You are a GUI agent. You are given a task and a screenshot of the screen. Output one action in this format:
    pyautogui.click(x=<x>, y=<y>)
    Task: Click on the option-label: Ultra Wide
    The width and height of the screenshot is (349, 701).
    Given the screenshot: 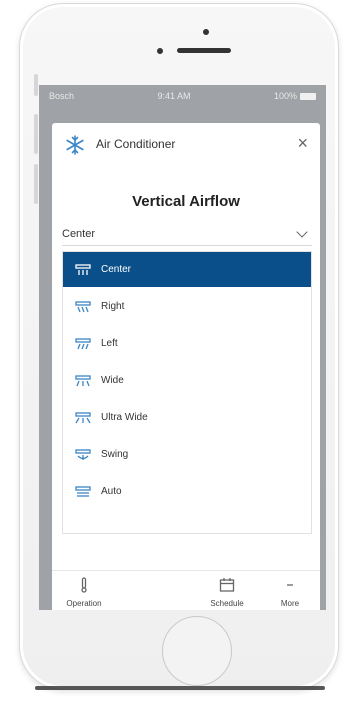 What is the action you would take?
    pyautogui.click(x=124, y=417)
    